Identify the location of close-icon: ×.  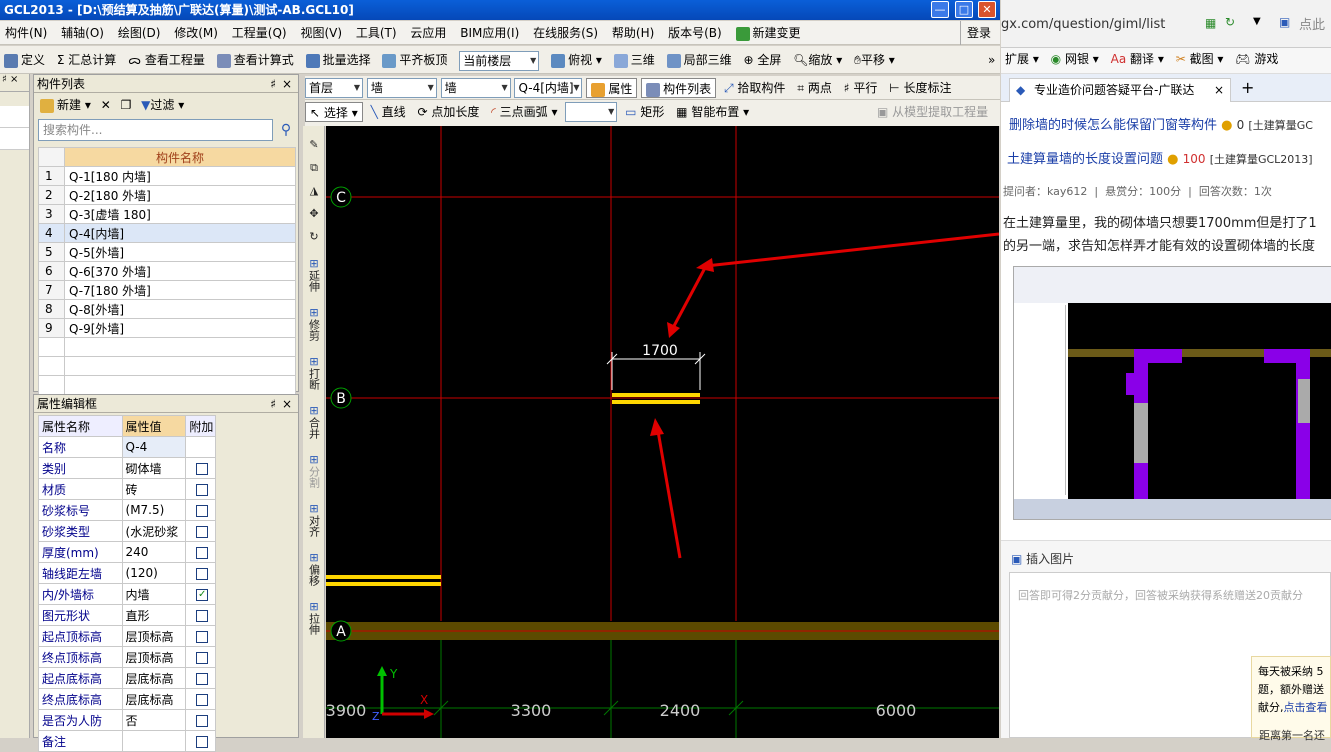
(287, 84).